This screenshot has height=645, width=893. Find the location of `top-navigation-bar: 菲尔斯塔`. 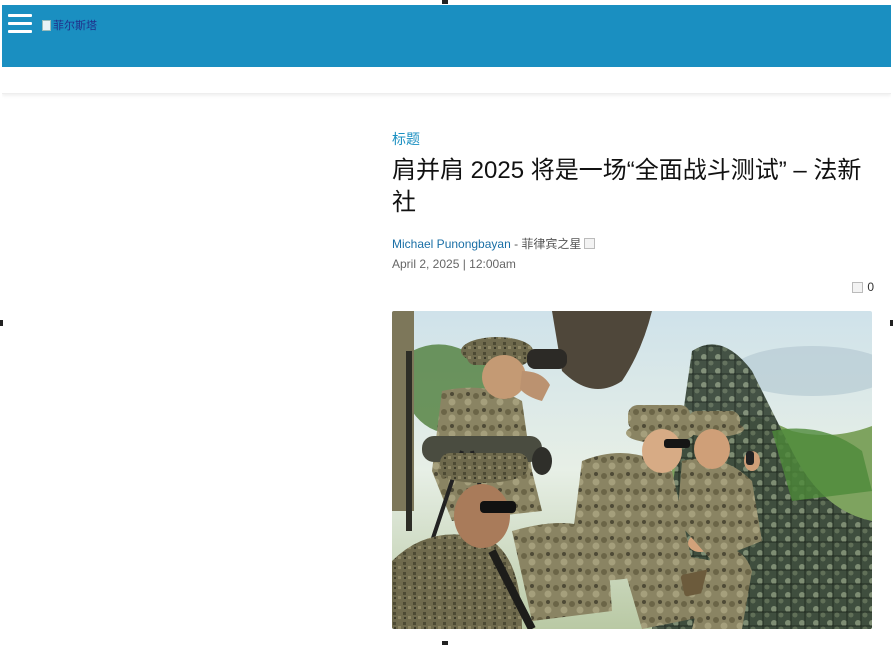

top-navigation-bar: 菲尔斯塔 is located at coordinates (446, 36).